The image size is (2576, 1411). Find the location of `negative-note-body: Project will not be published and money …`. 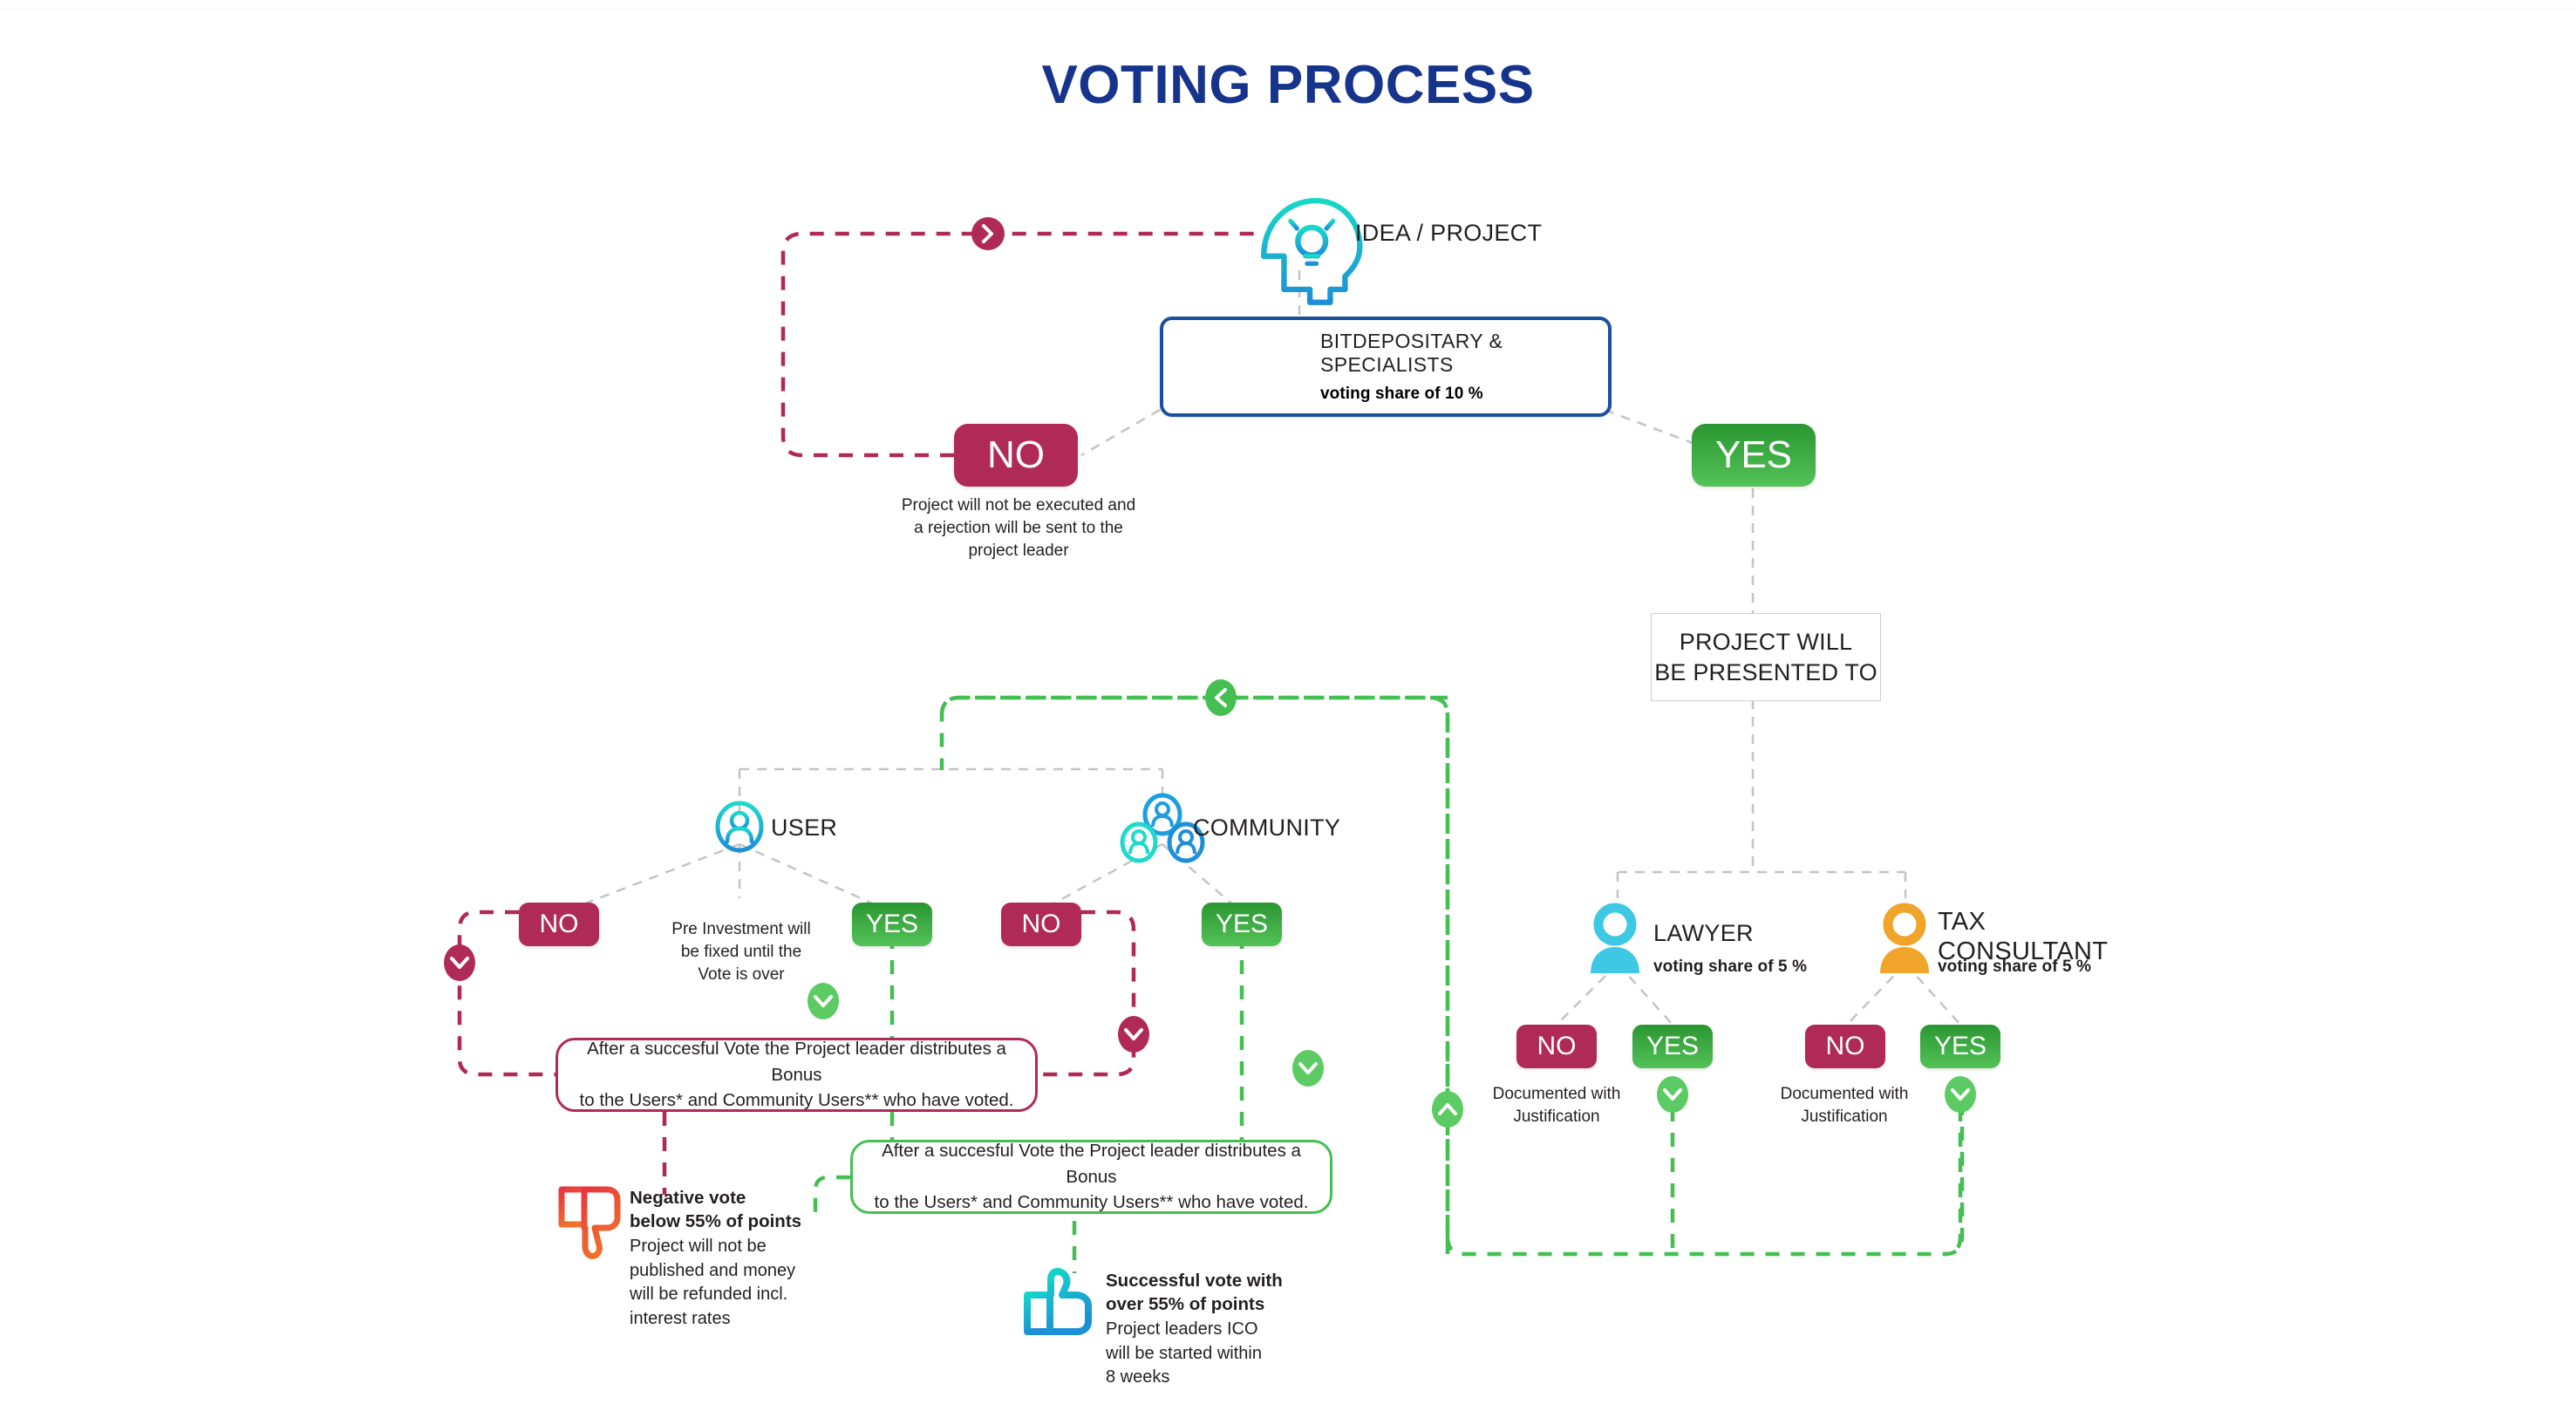

negative-note-body: Project will not be published and money … is located at coordinates (713, 1282).